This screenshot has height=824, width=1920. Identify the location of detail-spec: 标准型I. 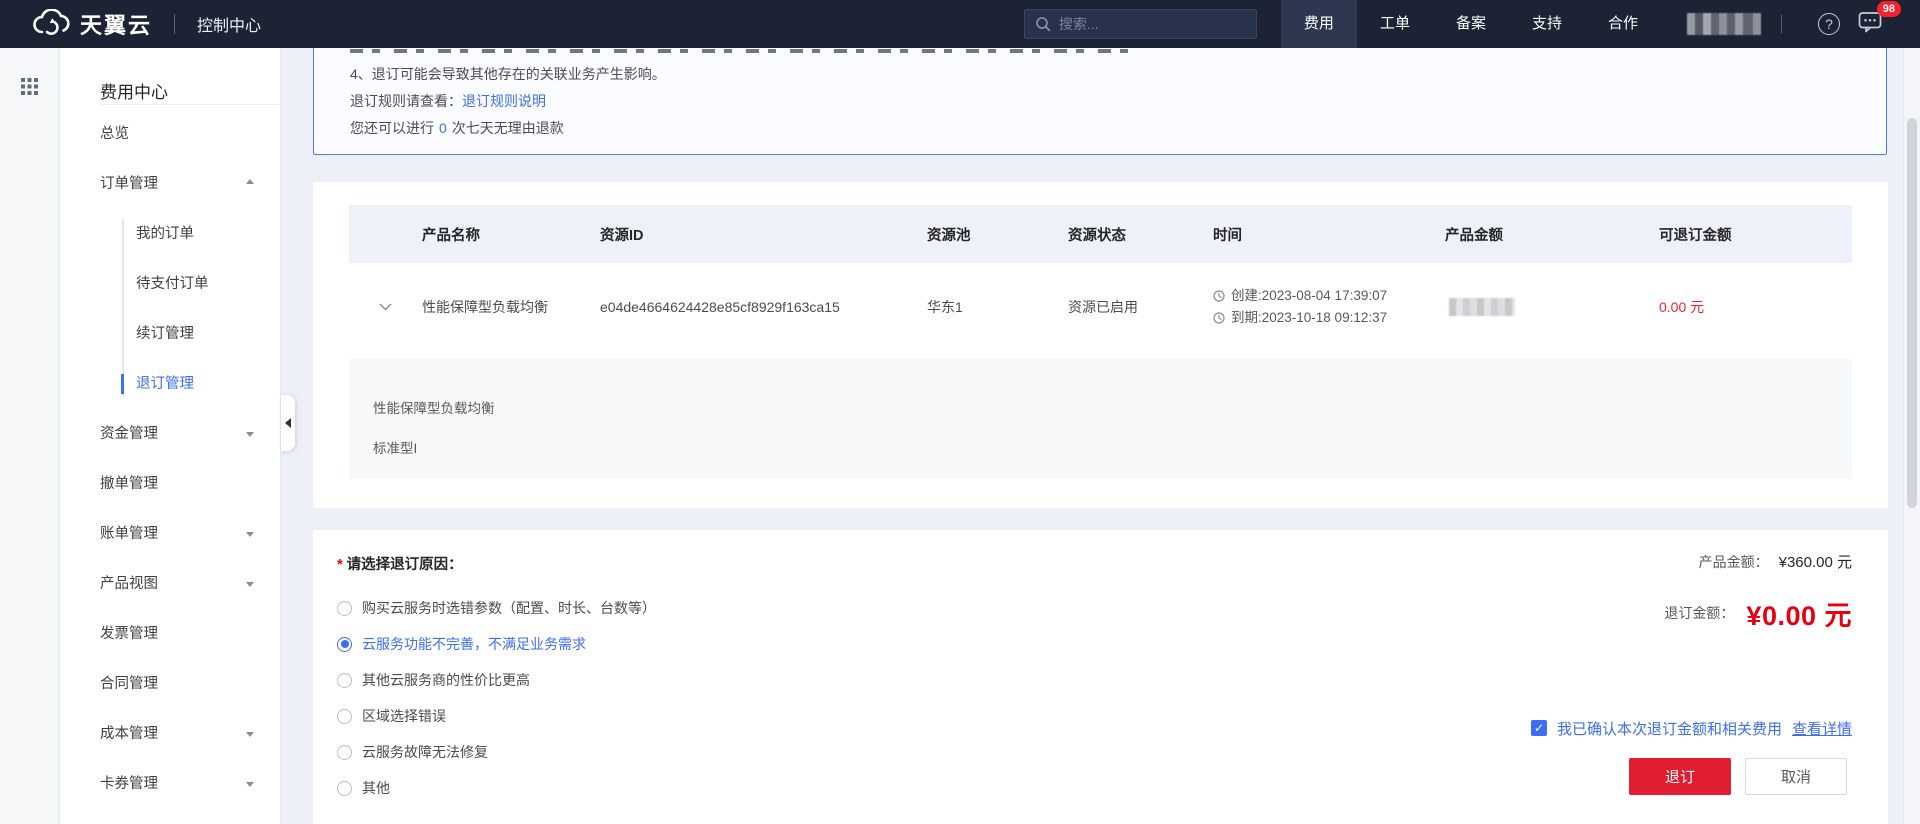
(395, 448).